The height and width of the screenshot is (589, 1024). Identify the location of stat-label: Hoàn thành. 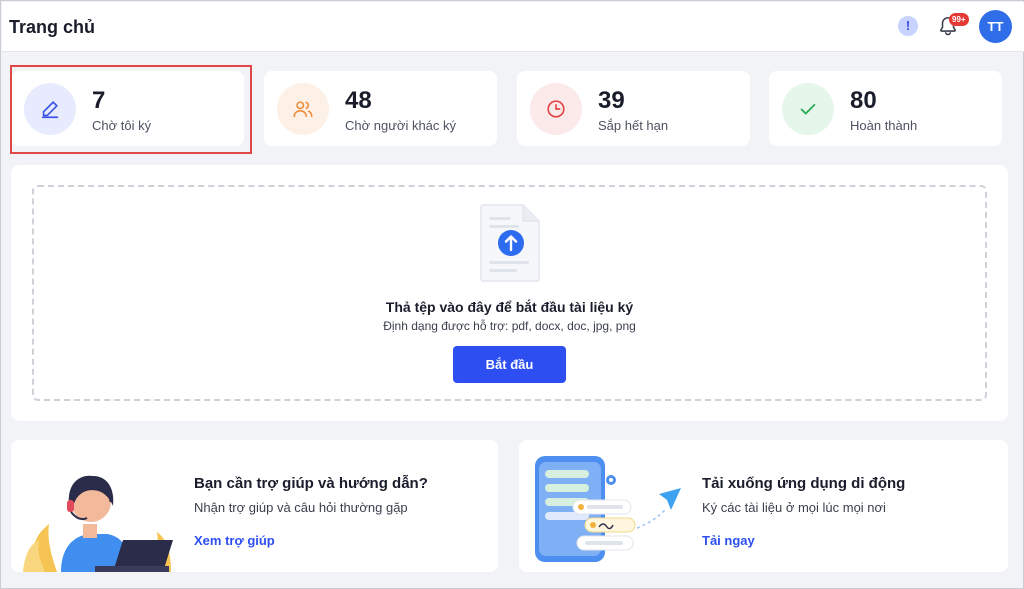
(884, 125).